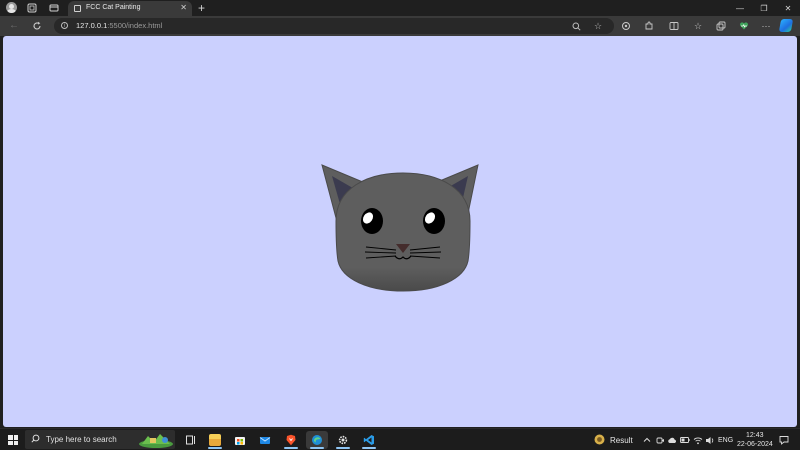 The width and height of the screenshot is (800, 450). Describe the element at coordinates (764, 8) in the screenshot. I see `maximize-button: ❐` at that location.